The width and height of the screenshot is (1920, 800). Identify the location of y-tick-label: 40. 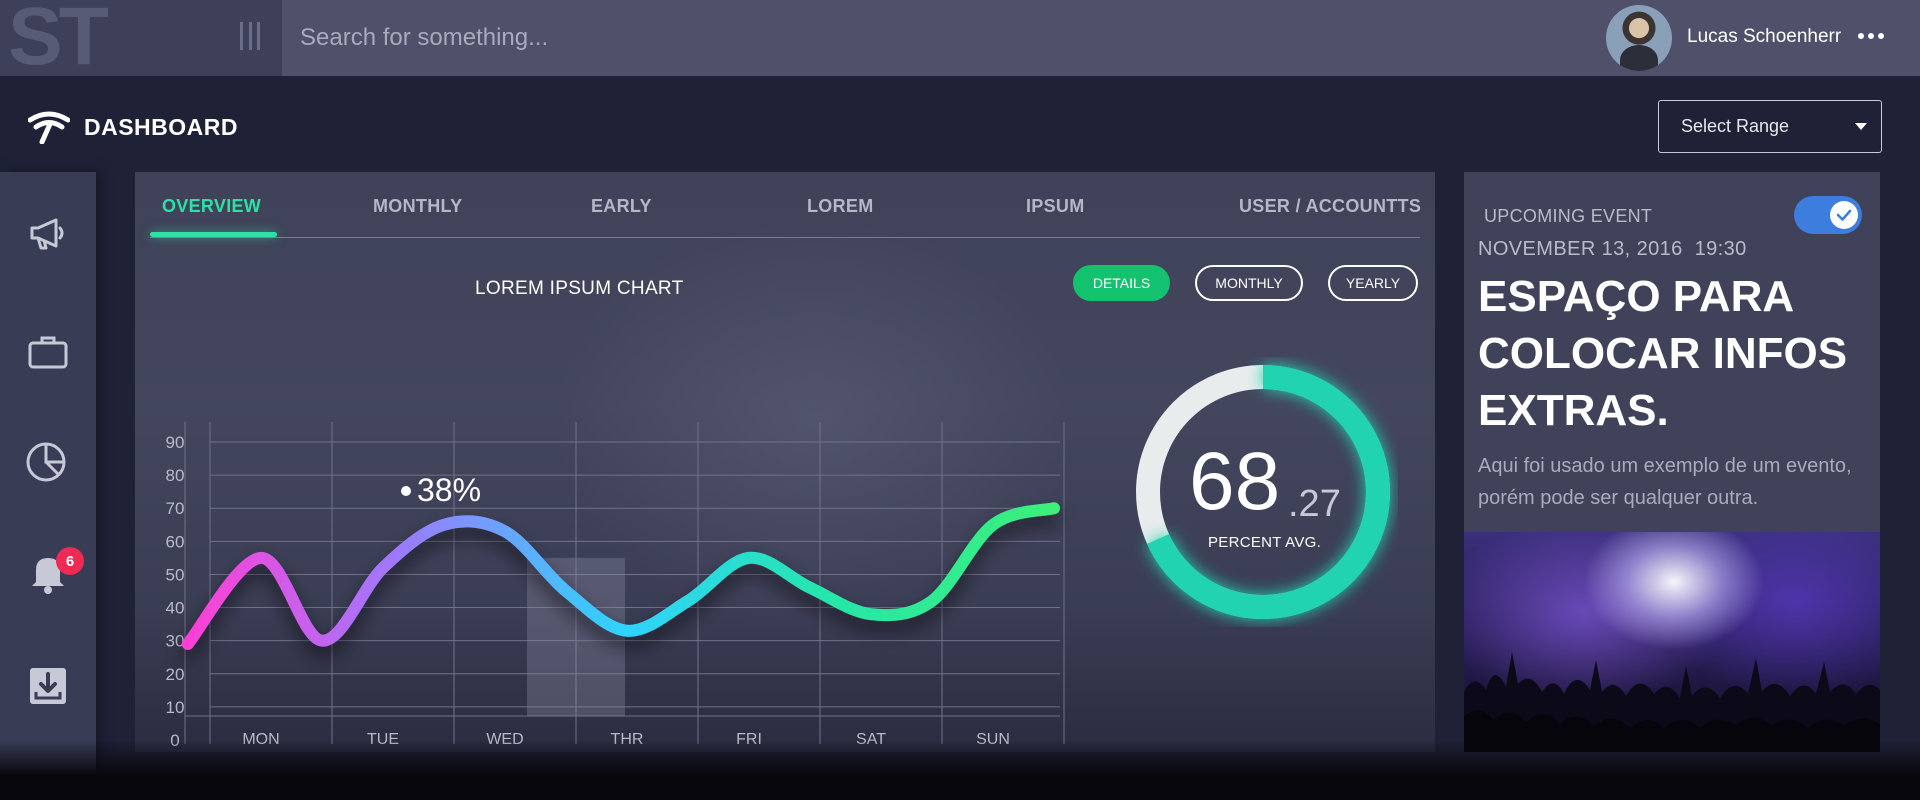
(175, 608).